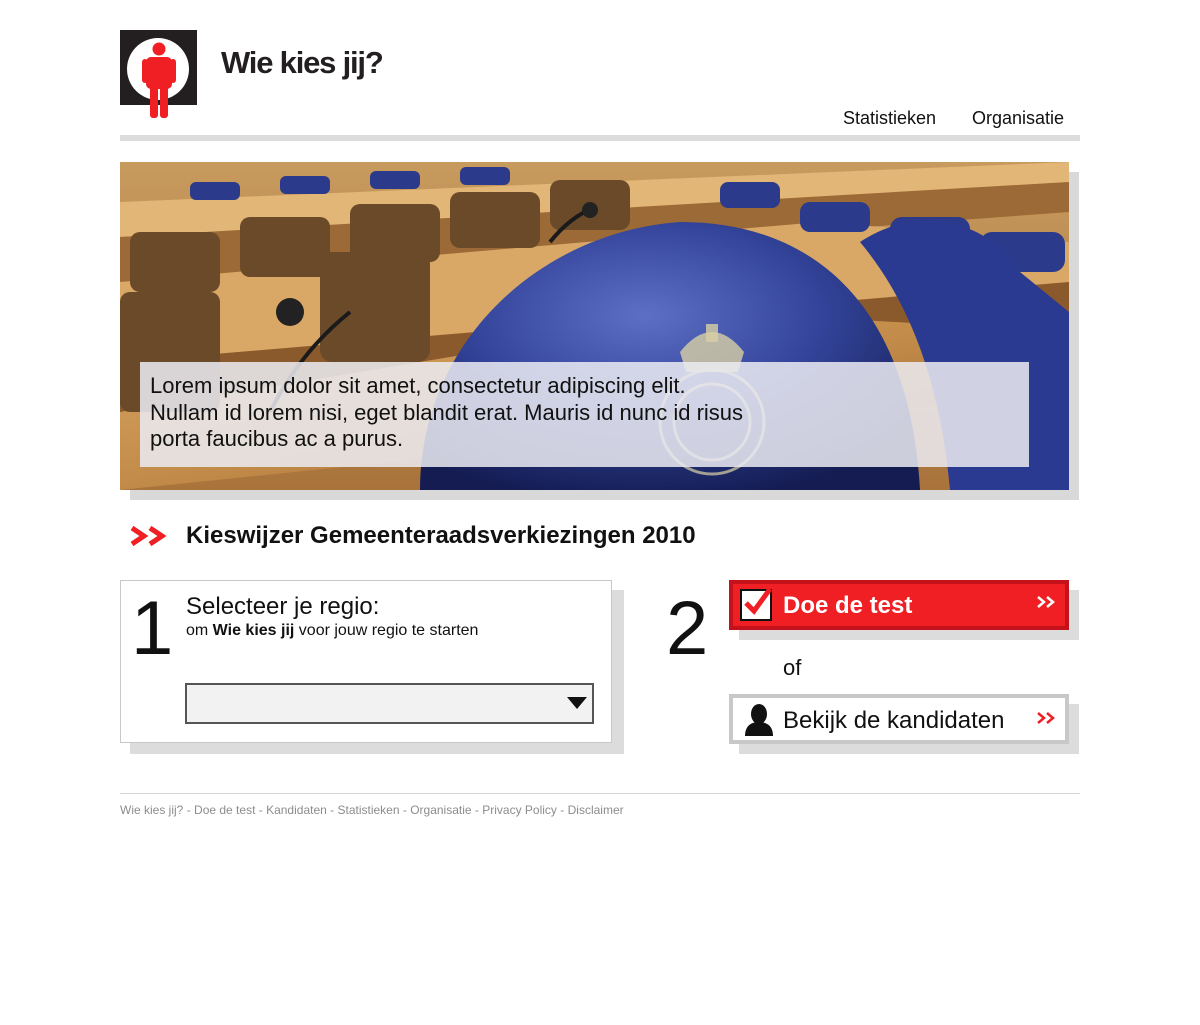 This screenshot has width=1200, height=1025. What do you see at coordinates (389, 703) in the screenshot?
I see `region-select` at bounding box center [389, 703].